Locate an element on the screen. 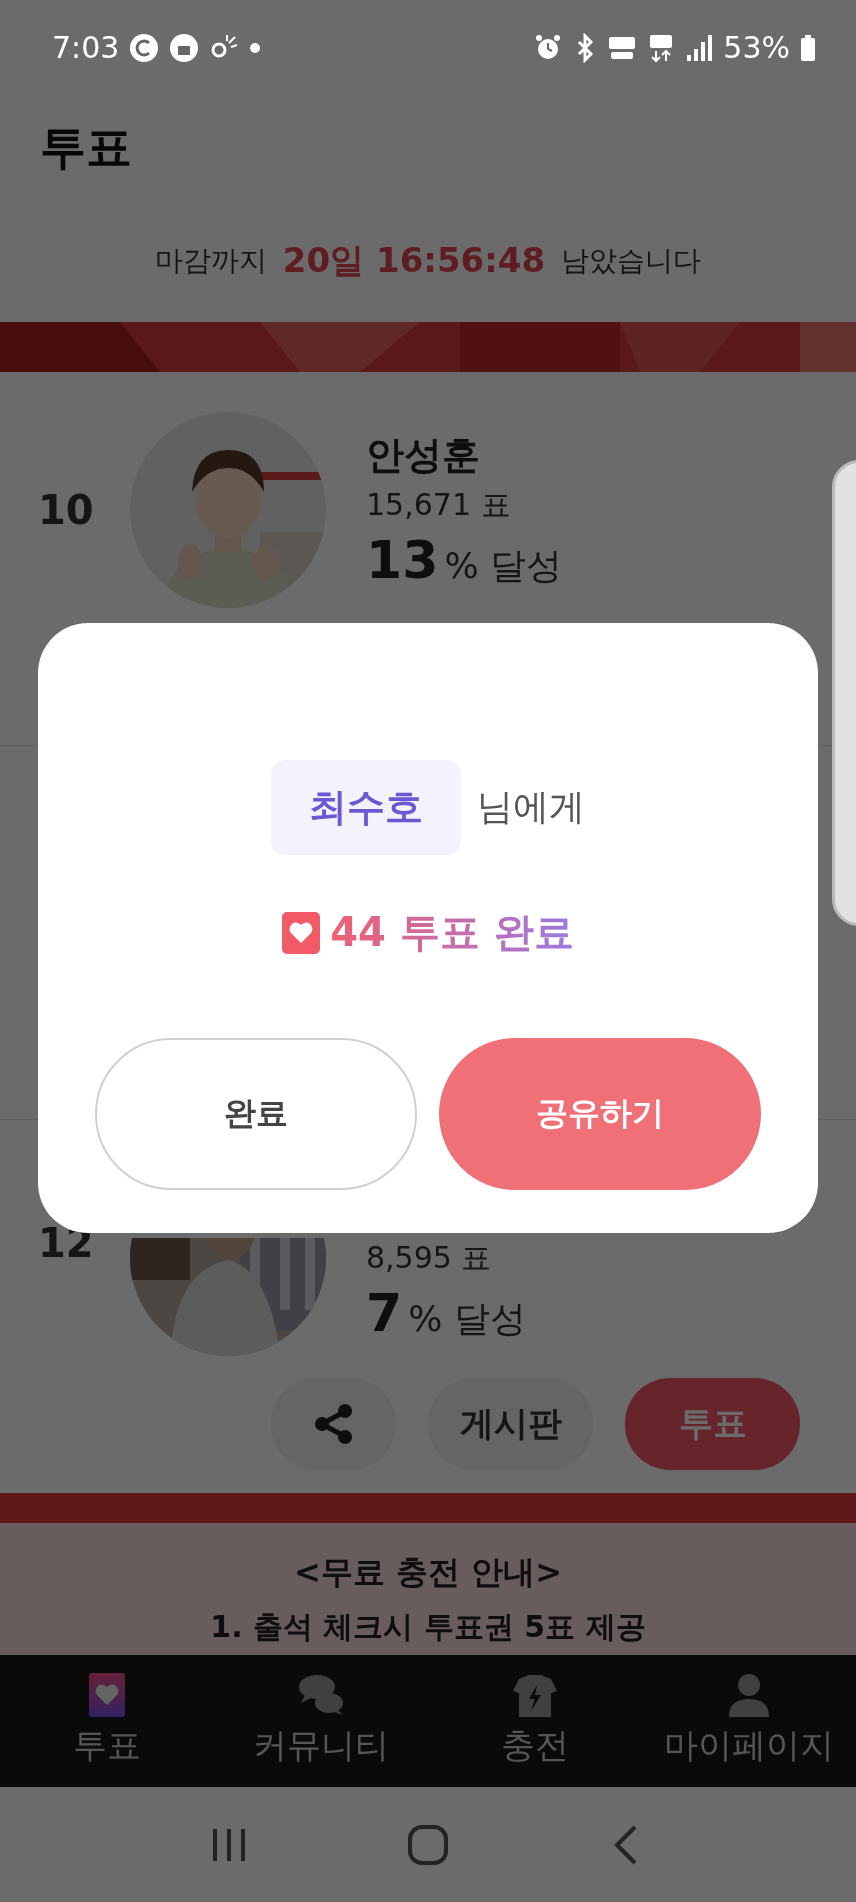 This screenshot has width=856, height=1902. countdown: 20일 16:56:48 is located at coordinates (414, 260).